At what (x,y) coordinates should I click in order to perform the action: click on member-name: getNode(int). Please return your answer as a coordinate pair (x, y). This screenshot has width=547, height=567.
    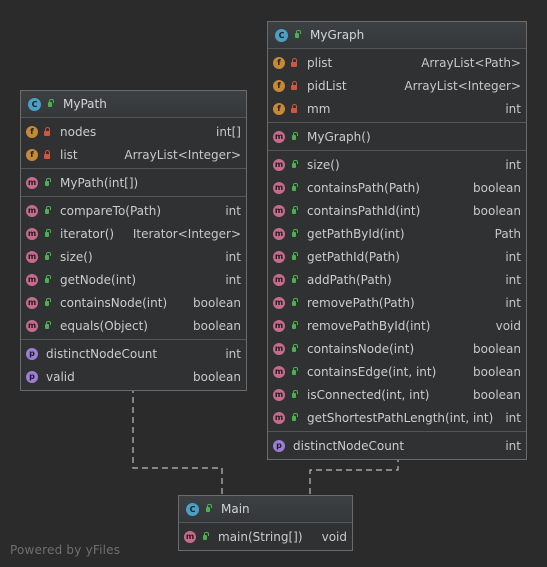
    Looking at the image, I should click on (98, 279).